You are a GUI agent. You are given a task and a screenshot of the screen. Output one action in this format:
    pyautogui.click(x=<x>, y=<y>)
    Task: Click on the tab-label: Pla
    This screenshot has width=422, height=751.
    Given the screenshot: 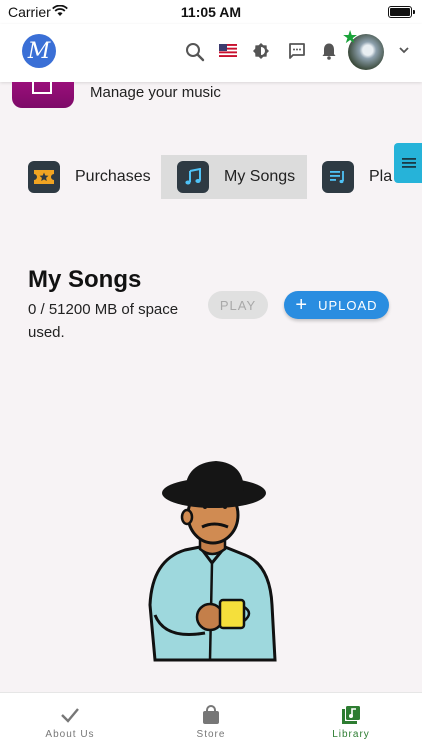 What is the action you would take?
    pyautogui.click(x=381, y=176)
    